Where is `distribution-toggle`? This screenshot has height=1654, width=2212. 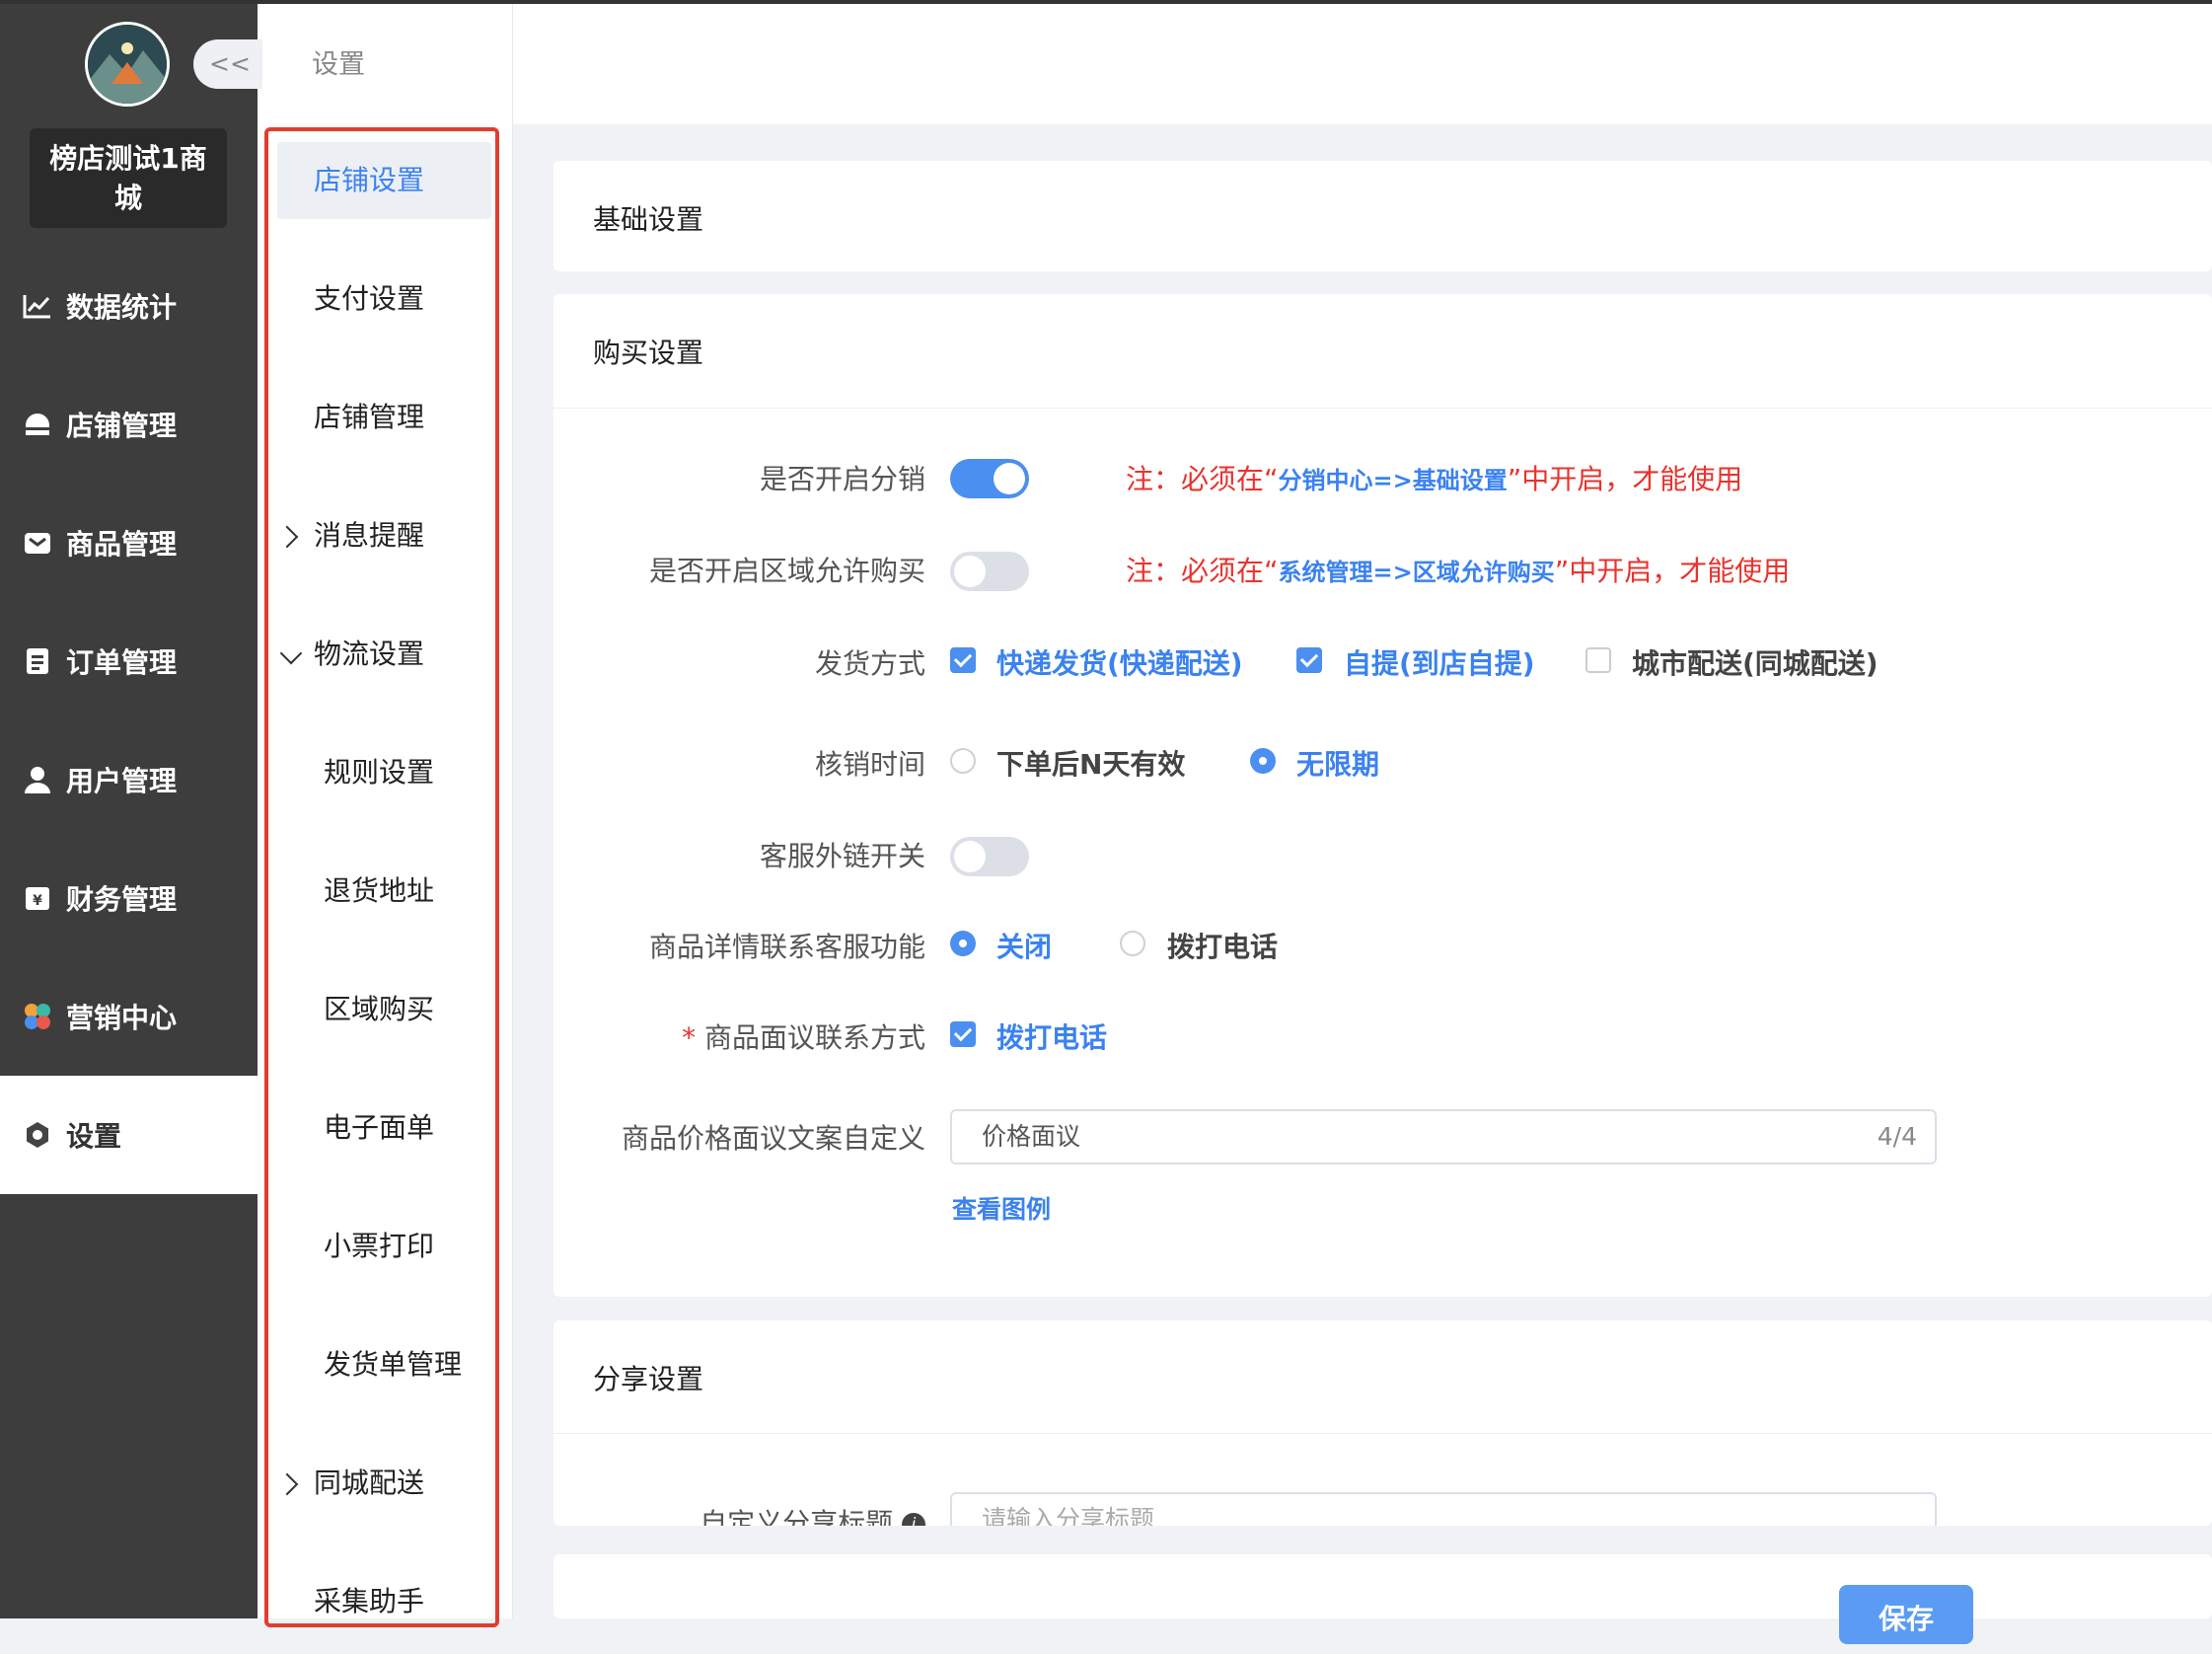
distribution-toggle is located at coordinates (989, 479).